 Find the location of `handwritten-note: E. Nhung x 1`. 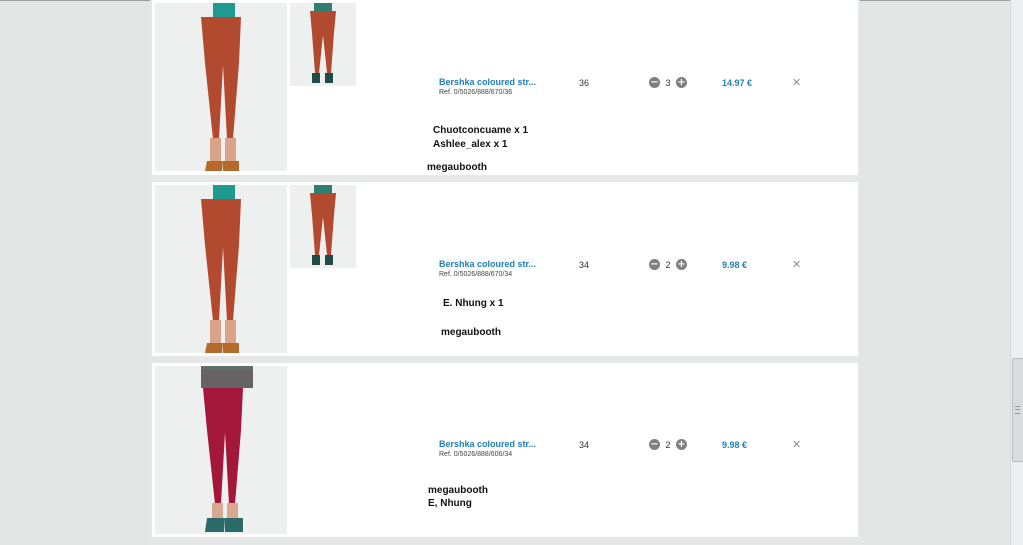

handwritten-note: E. Nhung x 1 is located at coordinates (473, 303).